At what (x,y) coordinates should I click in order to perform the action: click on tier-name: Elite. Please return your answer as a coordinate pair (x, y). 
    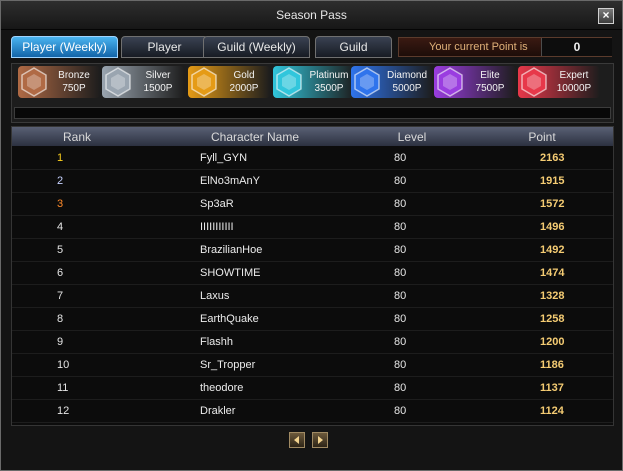
    Looking at the image, I should click on (490, 75).